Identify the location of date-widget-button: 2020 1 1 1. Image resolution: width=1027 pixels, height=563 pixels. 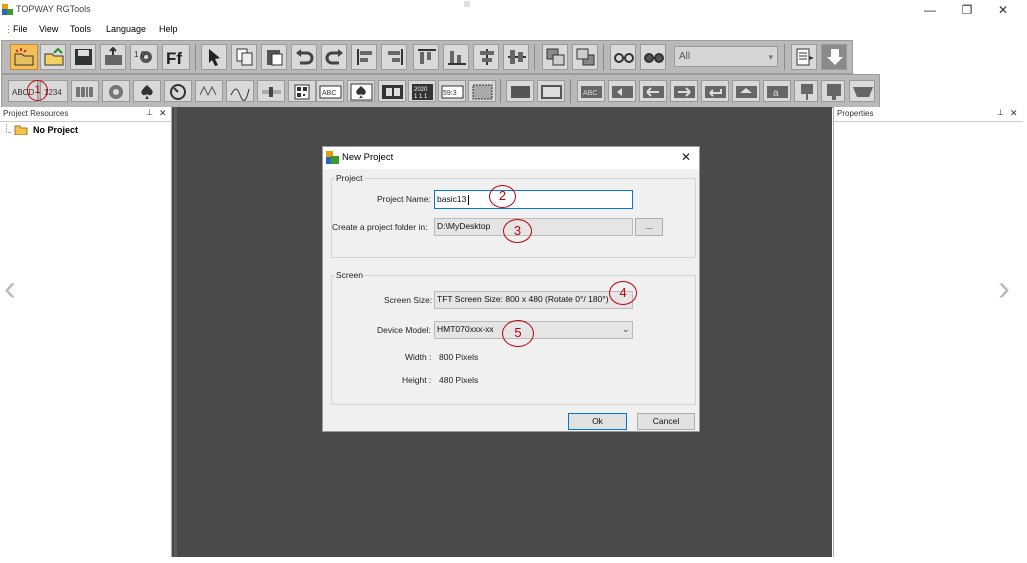
(422, 91).